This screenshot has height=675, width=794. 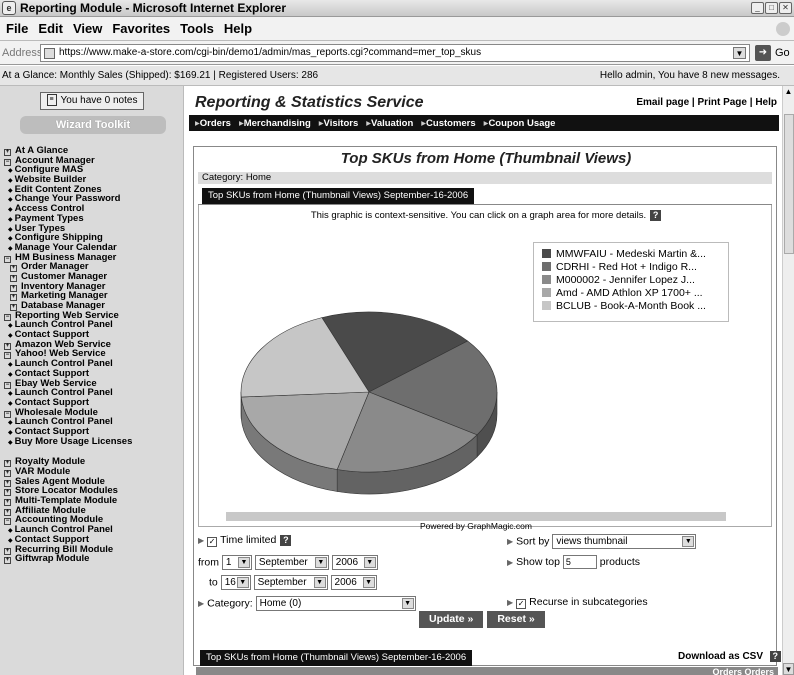 I want to click on from-date-row: from 1 ▼ September ▼ 2006 ▼, so click(x=288, y=562).